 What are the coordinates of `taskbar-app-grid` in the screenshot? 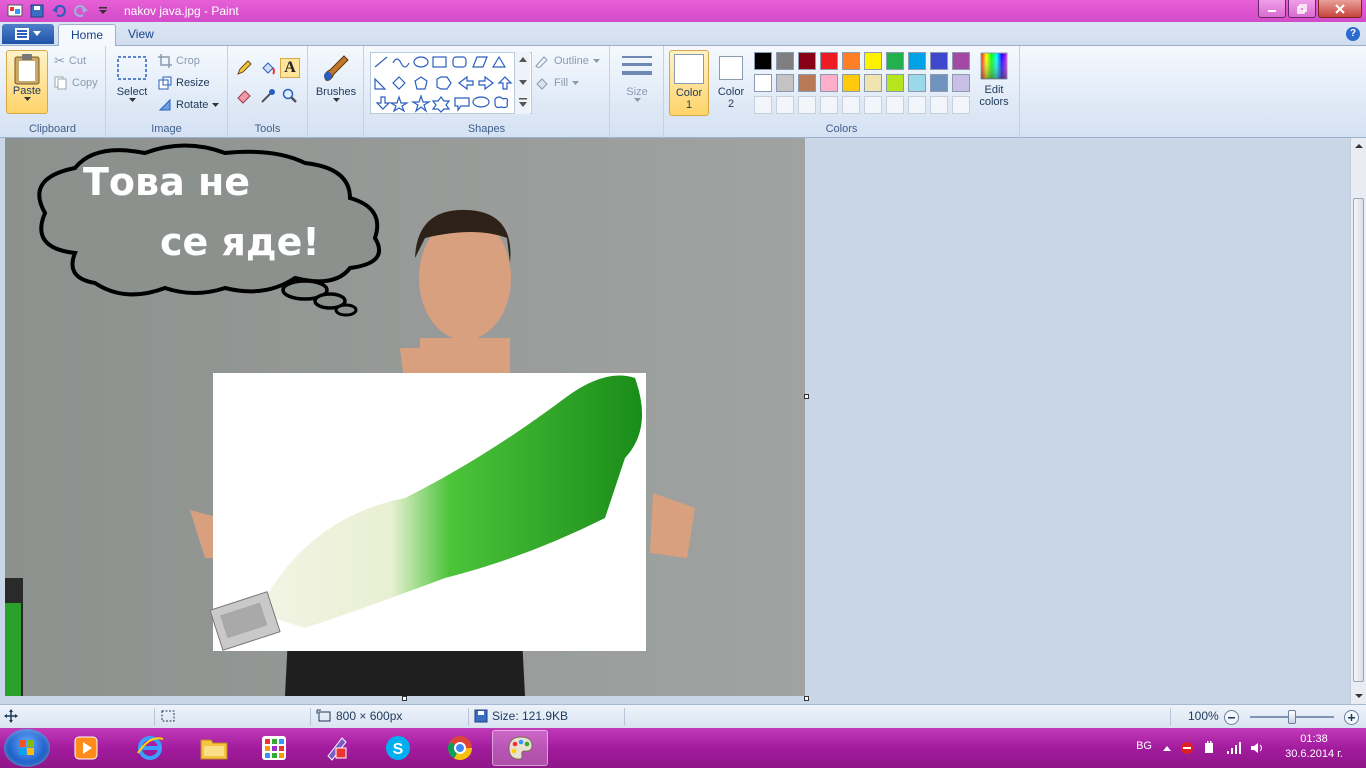 It's located at (274, 748).